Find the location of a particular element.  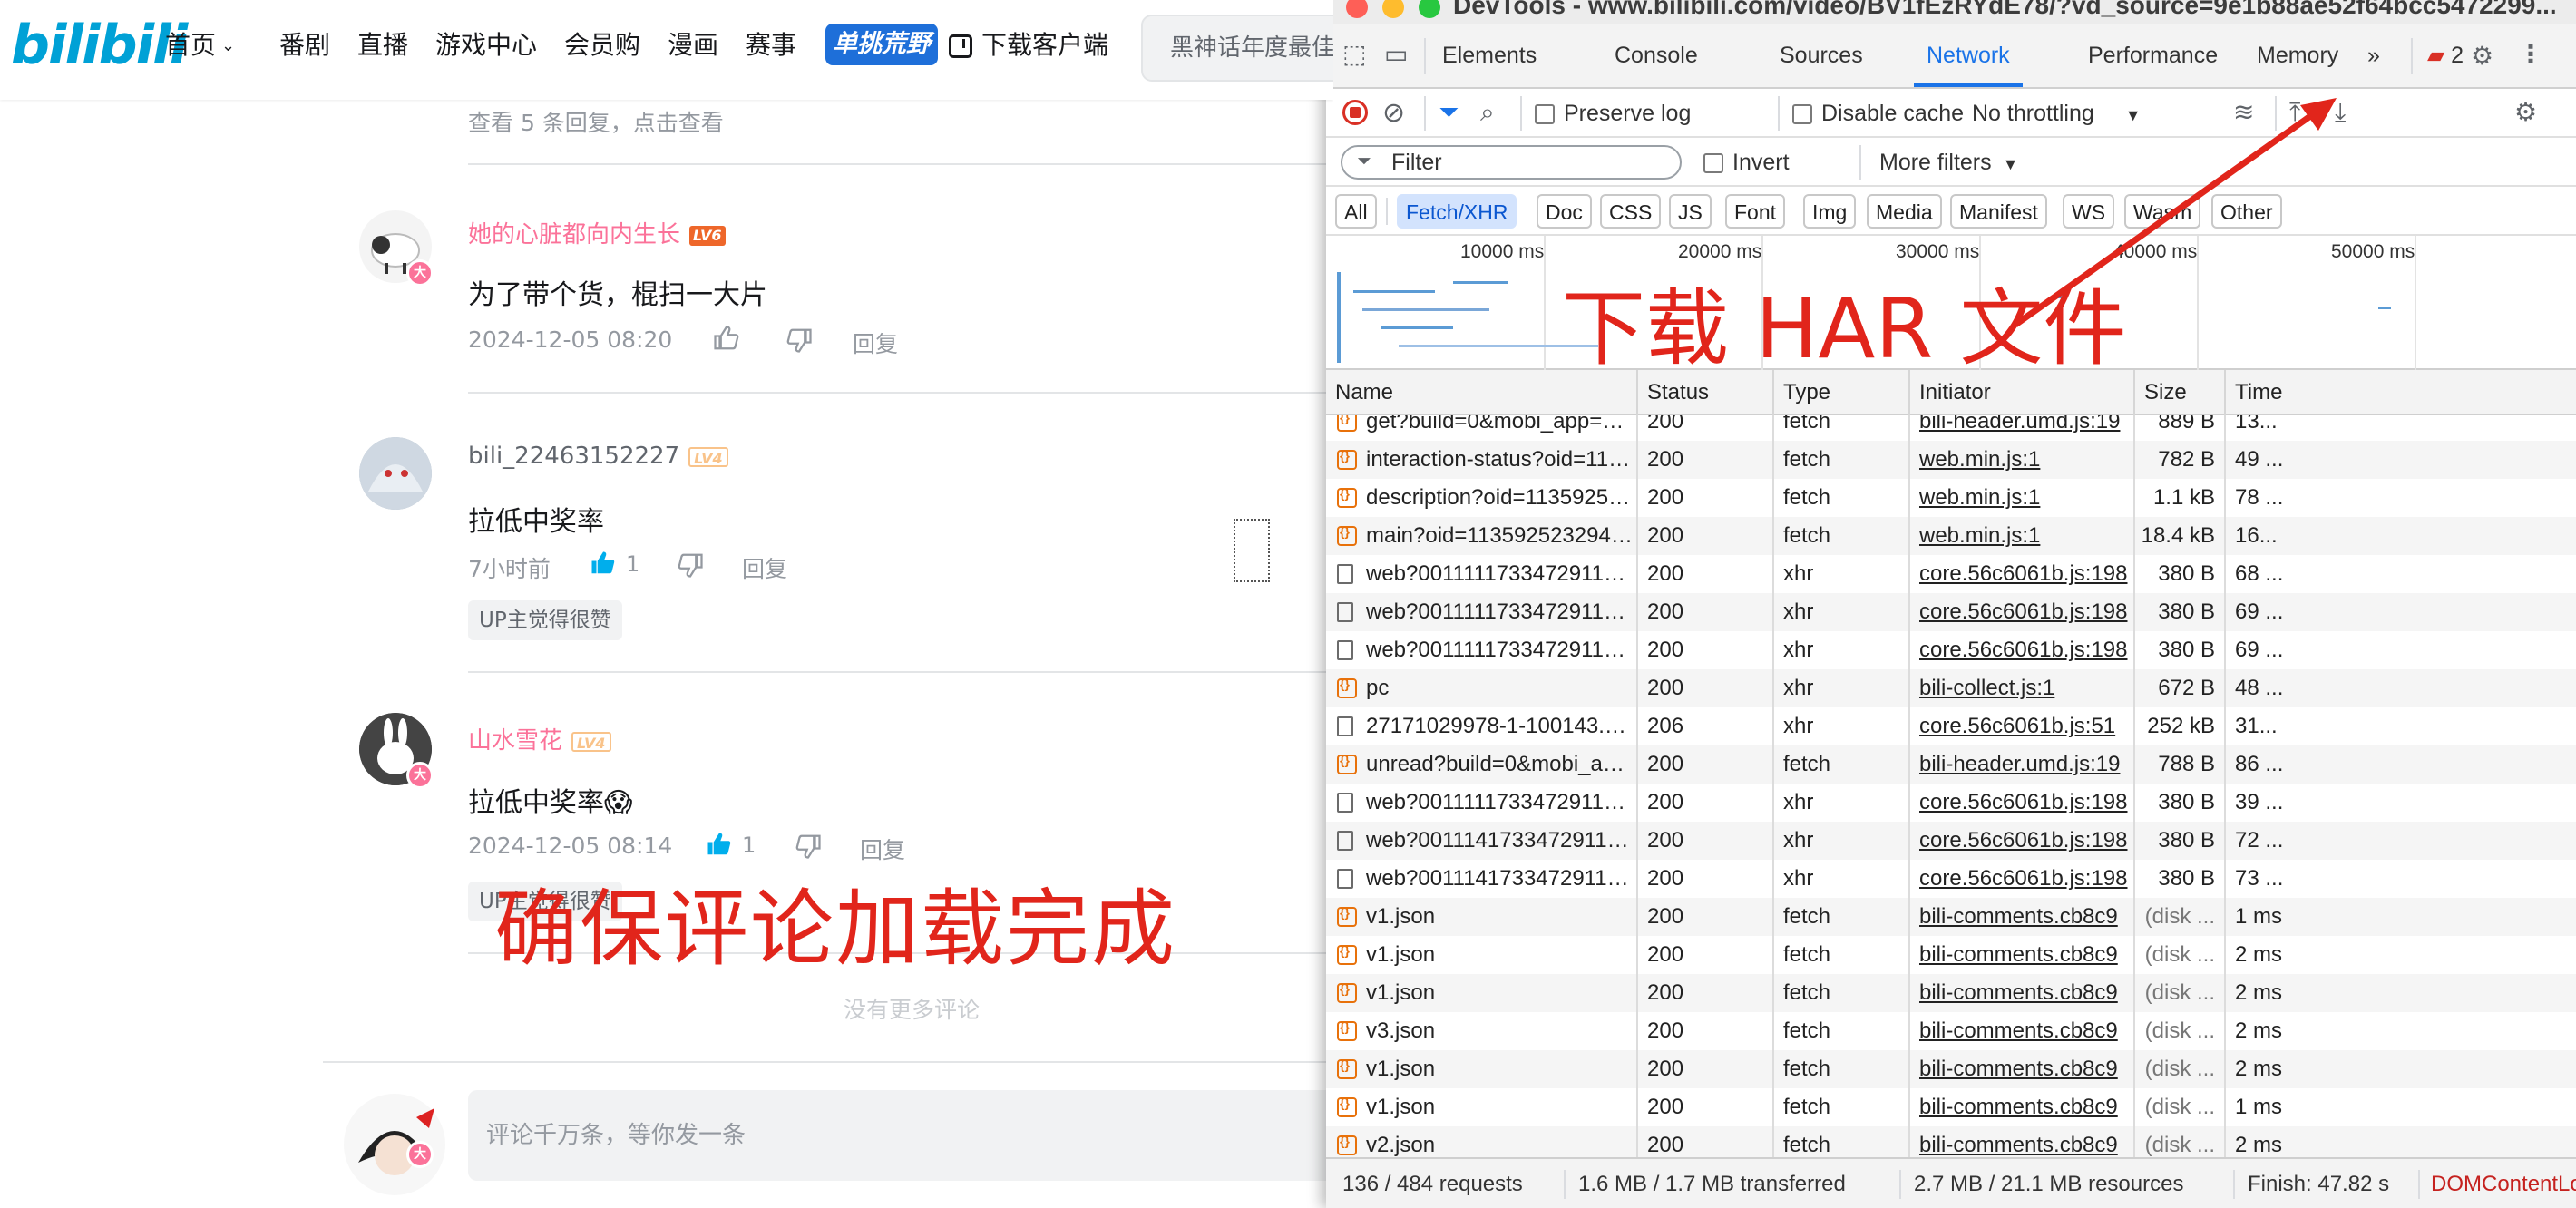

throttling-select: No throttling ▼ is located at coordinates (2057, 113).